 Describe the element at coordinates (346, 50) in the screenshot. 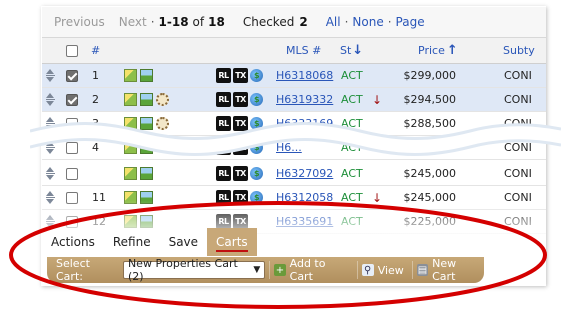

I see `header-status-label: St` at that location.